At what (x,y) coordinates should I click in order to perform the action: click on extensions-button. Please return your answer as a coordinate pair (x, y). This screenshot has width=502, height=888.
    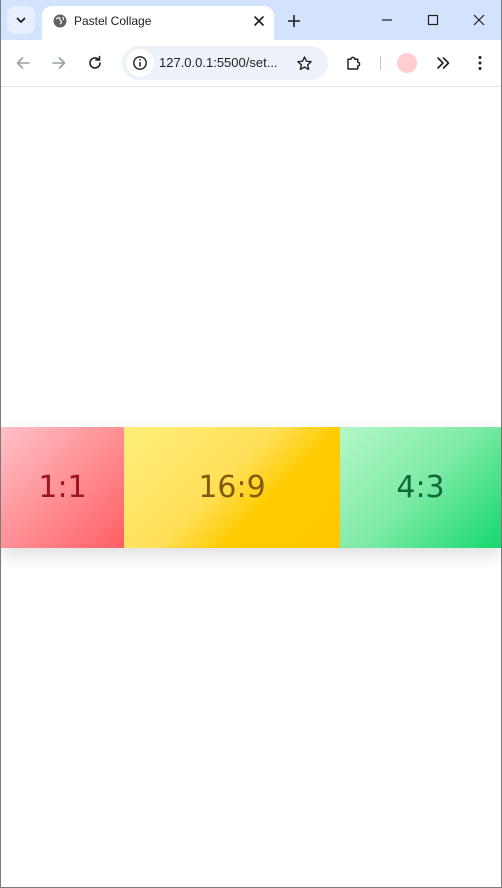
    Looking at the image, I should click on (354, 63).